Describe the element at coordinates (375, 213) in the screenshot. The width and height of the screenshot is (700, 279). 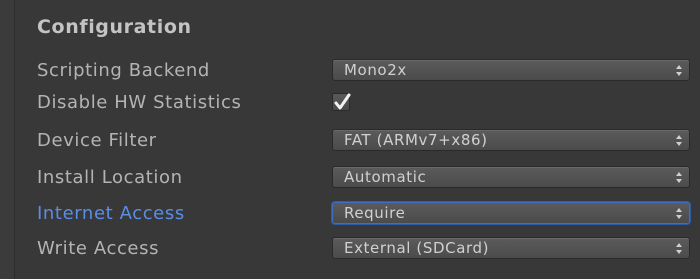
I see `internet-access-value: Require` at that location.